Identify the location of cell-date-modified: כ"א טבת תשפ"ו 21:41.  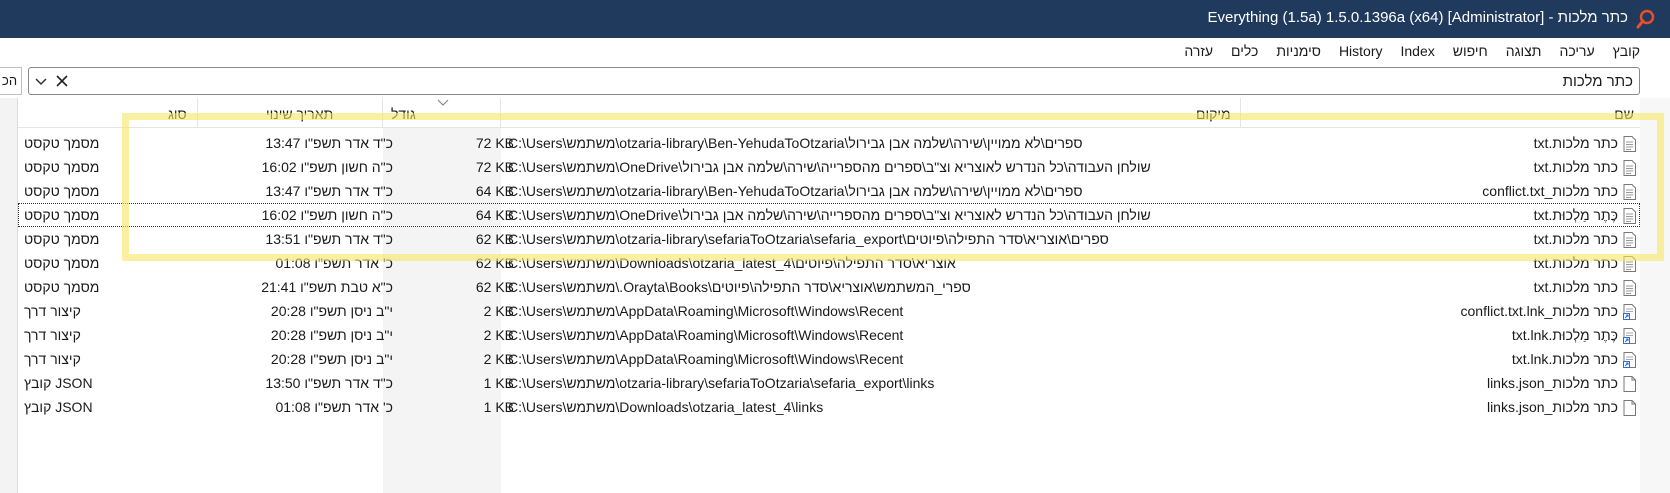
(327, 287).